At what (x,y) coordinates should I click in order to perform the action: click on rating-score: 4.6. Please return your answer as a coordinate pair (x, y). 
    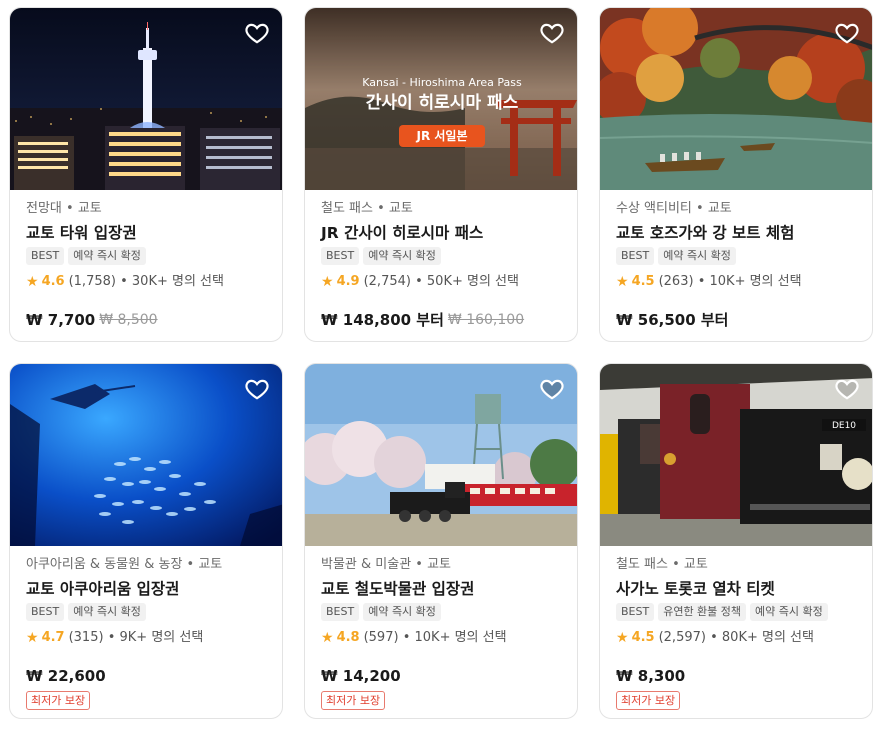
    Looking at the image, I should click on (53, 281).